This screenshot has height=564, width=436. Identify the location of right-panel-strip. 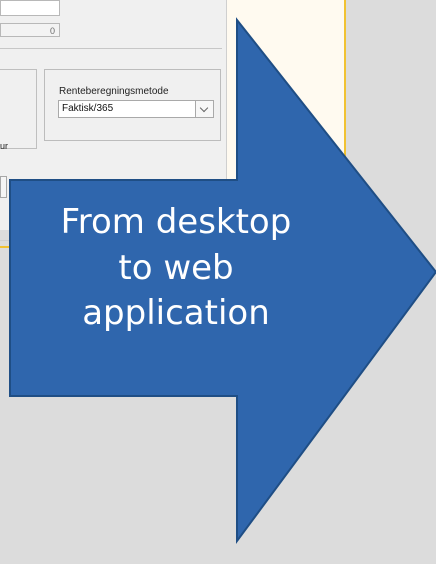
(285, 115).